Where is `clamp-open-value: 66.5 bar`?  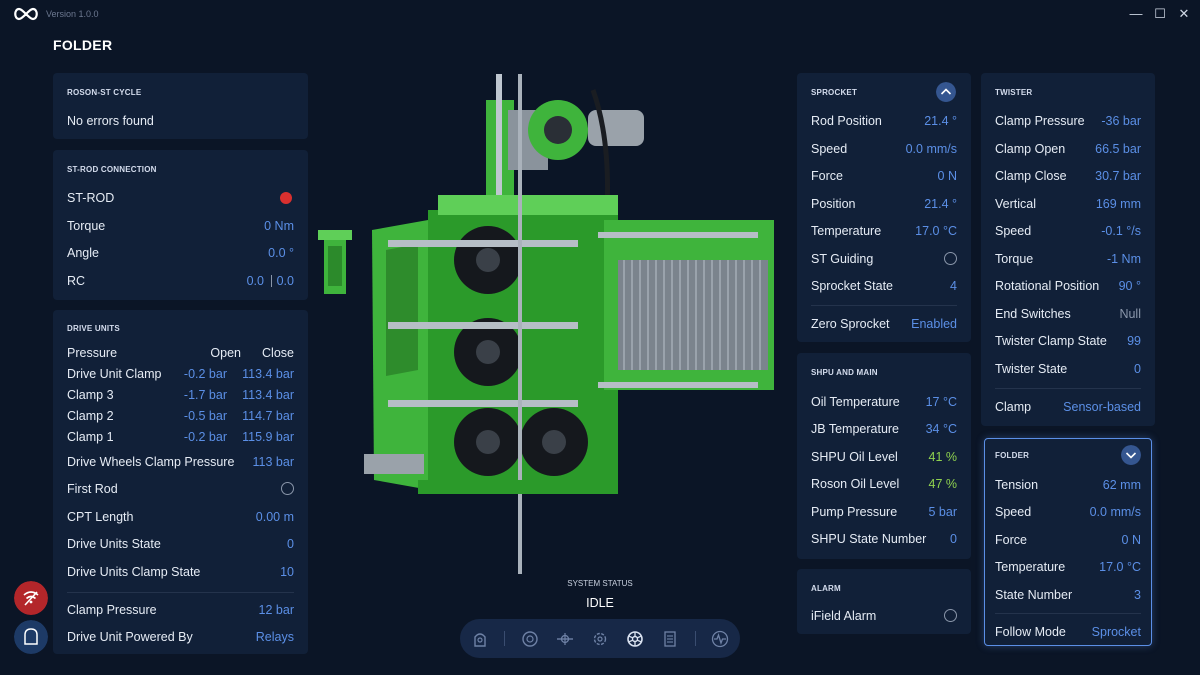 clamp-open-value: 66.5 bar is located at coordinates (1118, 149).